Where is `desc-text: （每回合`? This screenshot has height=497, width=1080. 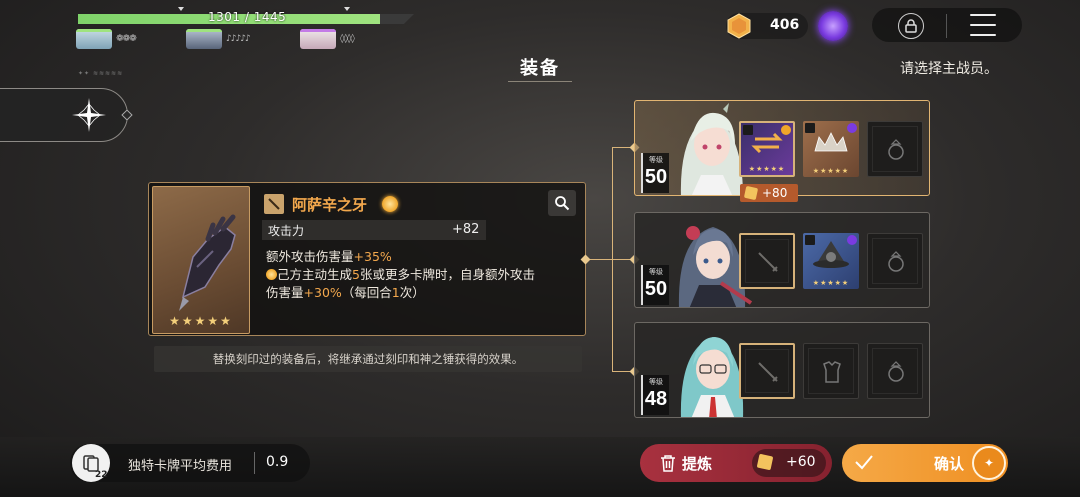
desc-text: （每回合 is located at coordinates (366, 292).